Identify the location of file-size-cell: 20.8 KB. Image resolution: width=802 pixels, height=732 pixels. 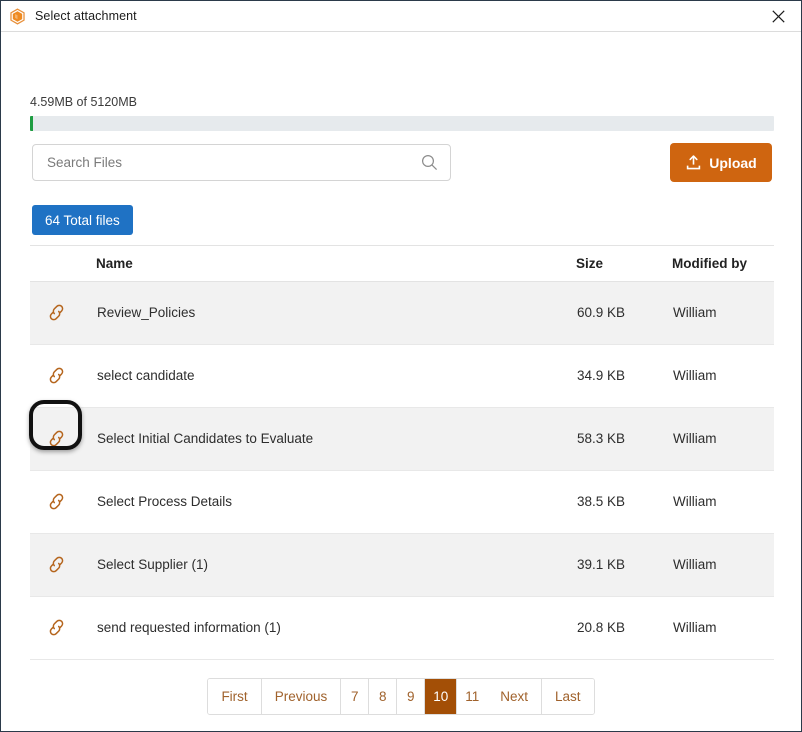
(624, 628).